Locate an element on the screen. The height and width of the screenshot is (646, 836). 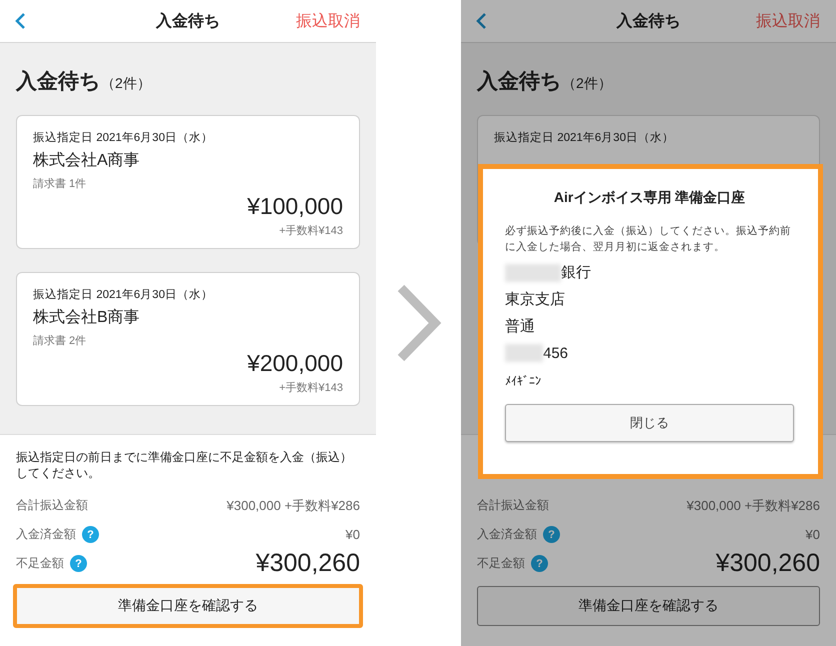
invoice-card: 振込指定日 2021年6月30日（水） 株式会社A商事 請求書 1件 ¥100,000 +手数料¥143 is located at coordinates (188, 182).